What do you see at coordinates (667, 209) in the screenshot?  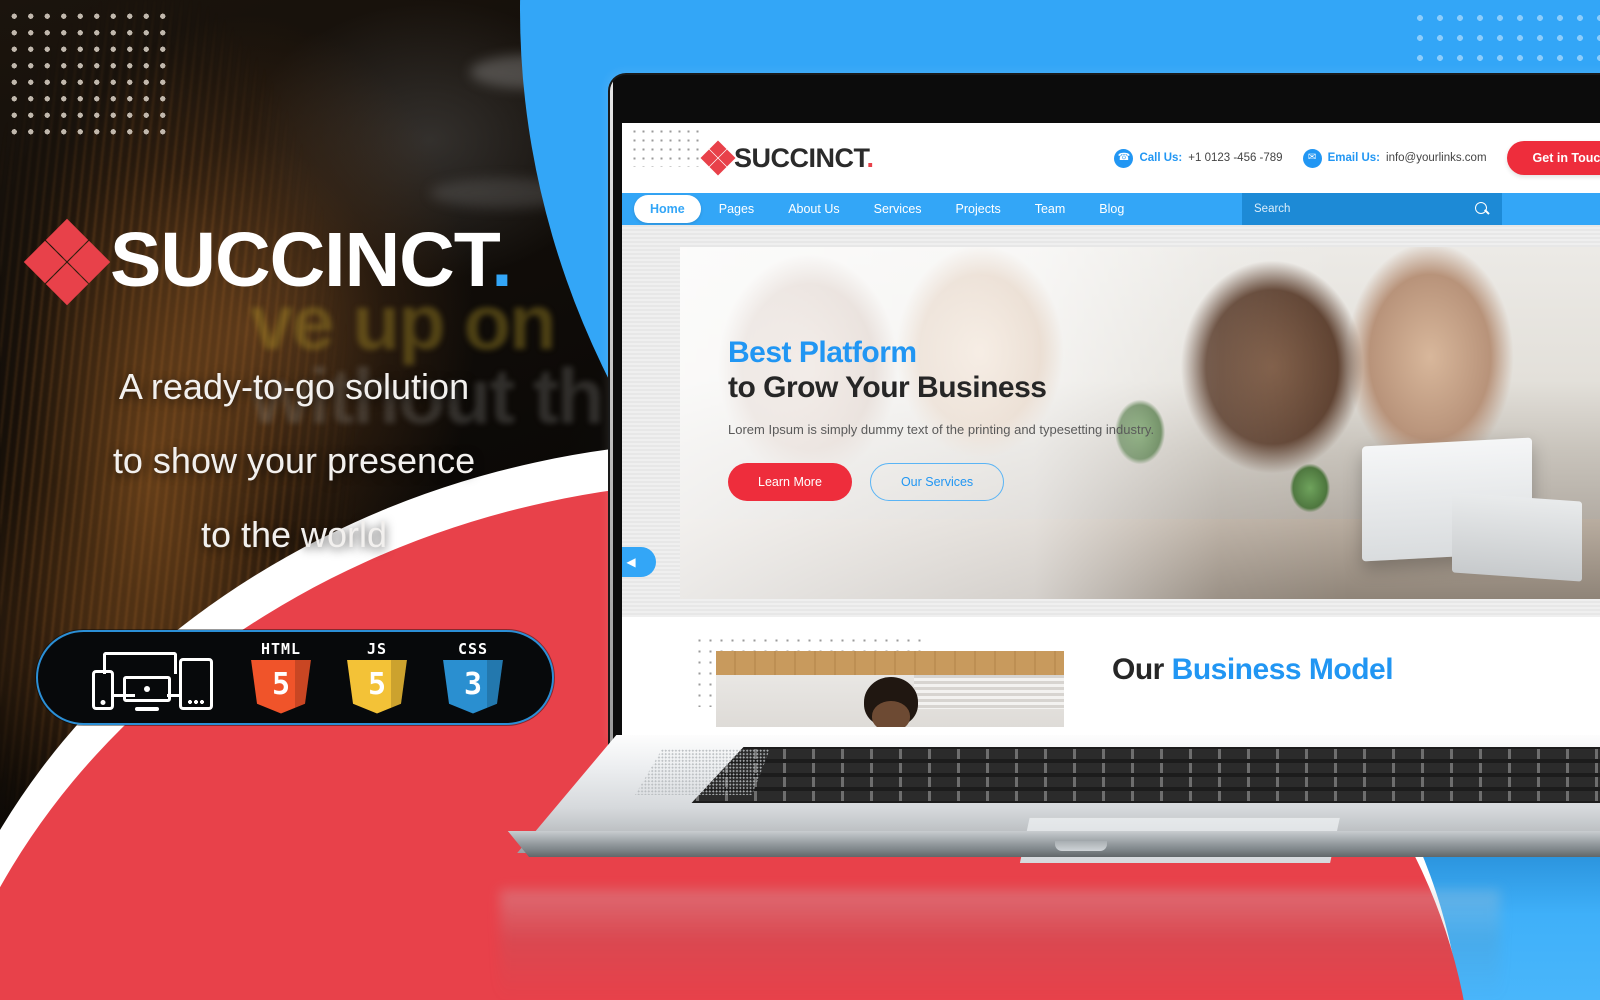 I see `nav-item-home: Home` at bounding box center [667, 209].